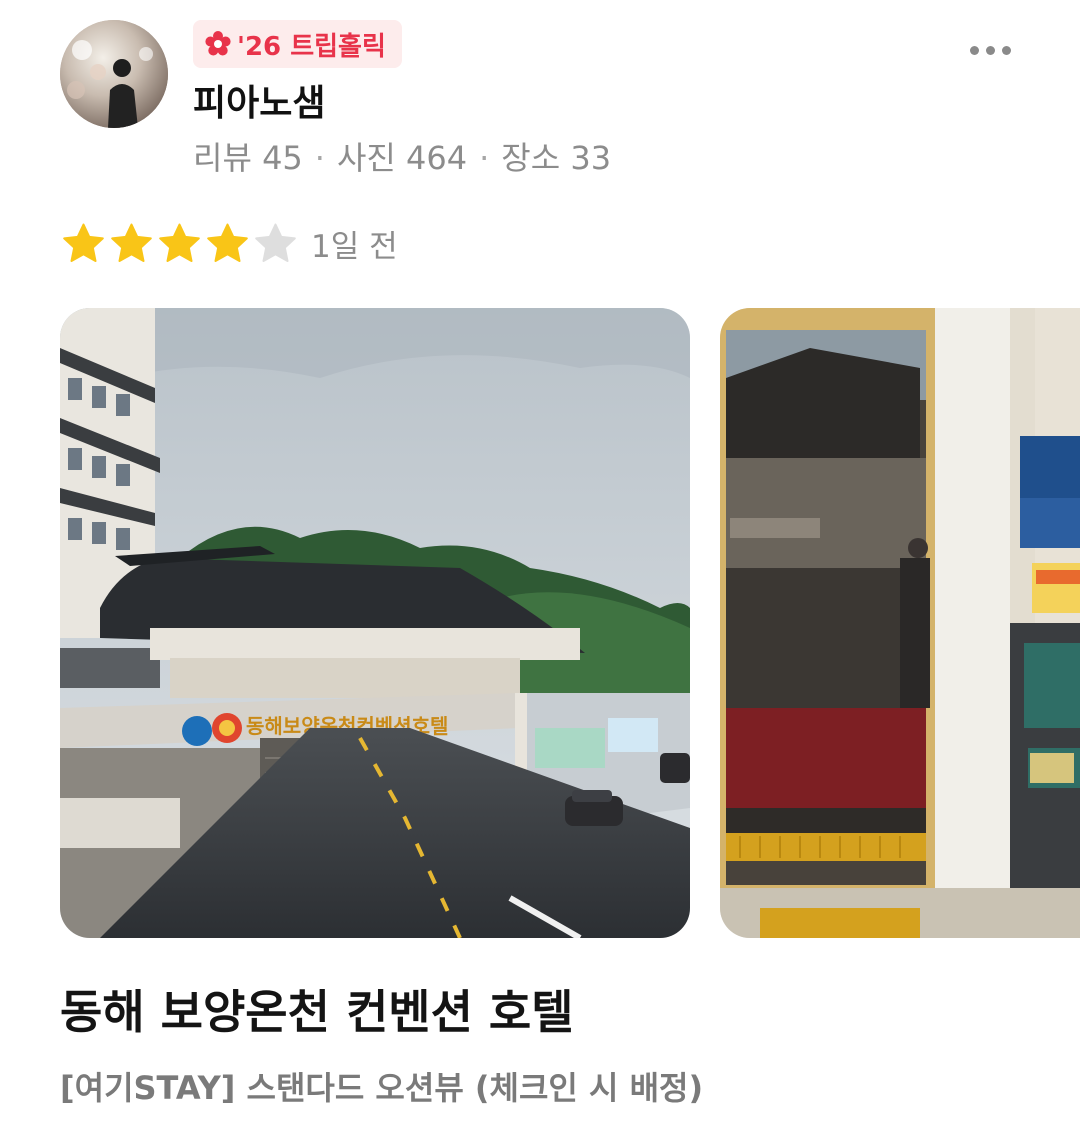 The image size is (1080, 1141). Describe the element at coordinates (382, 1088) in the screenshot. I see `room-type: [여기STAY] 스탠다드 오션뷰 (체크인 시 배정)` at that location.